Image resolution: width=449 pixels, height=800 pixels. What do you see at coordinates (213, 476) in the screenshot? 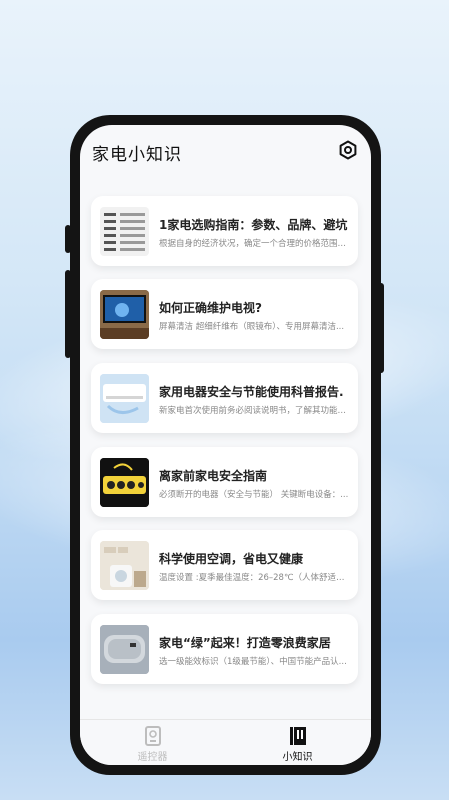
I see `article-title: 离家前家电安全指南` at bounding box center [213, 476].